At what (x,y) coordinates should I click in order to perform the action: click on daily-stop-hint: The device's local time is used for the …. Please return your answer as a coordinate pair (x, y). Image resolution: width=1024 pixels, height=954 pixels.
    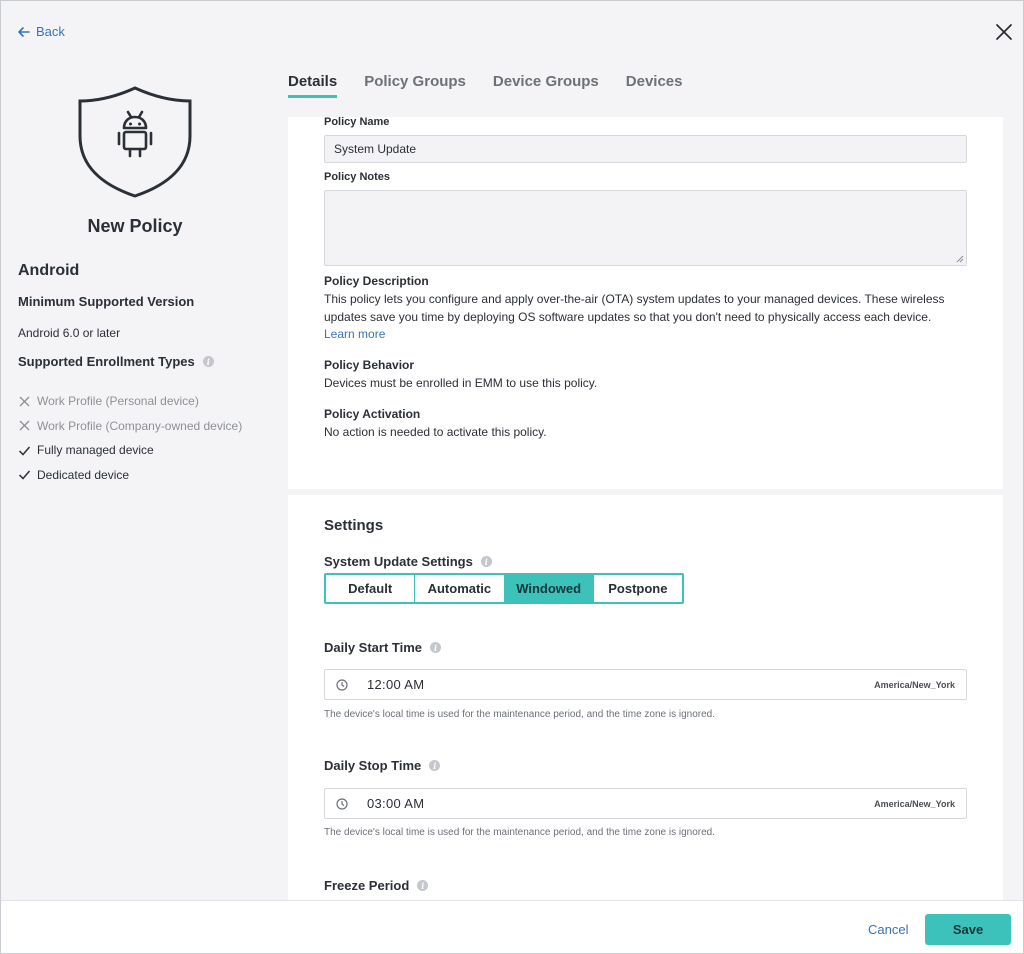
    Looking at the image, I should click on (520, 832).